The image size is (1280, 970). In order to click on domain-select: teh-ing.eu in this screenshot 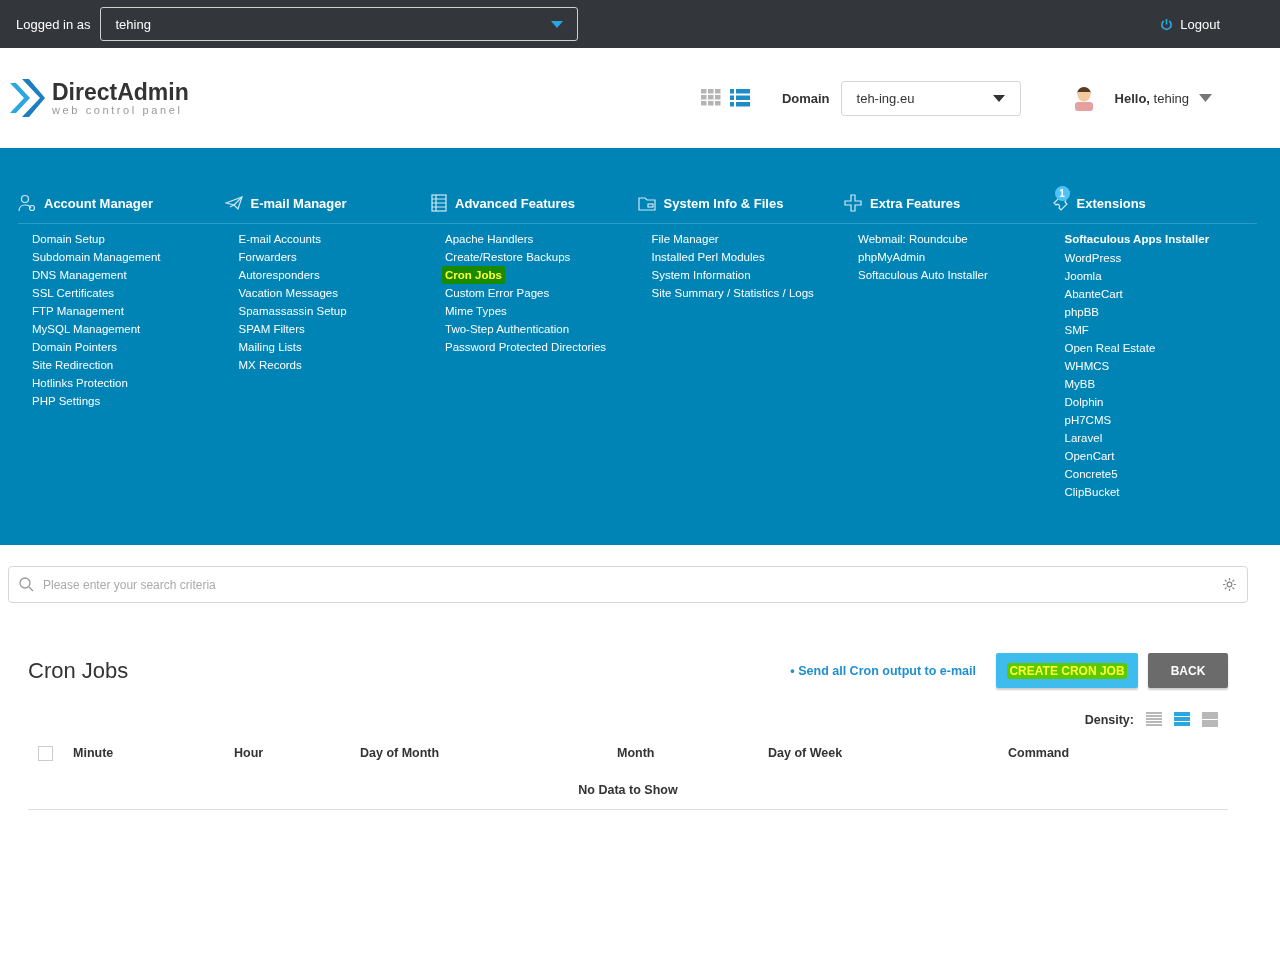, I will do `click(930, 98)`.